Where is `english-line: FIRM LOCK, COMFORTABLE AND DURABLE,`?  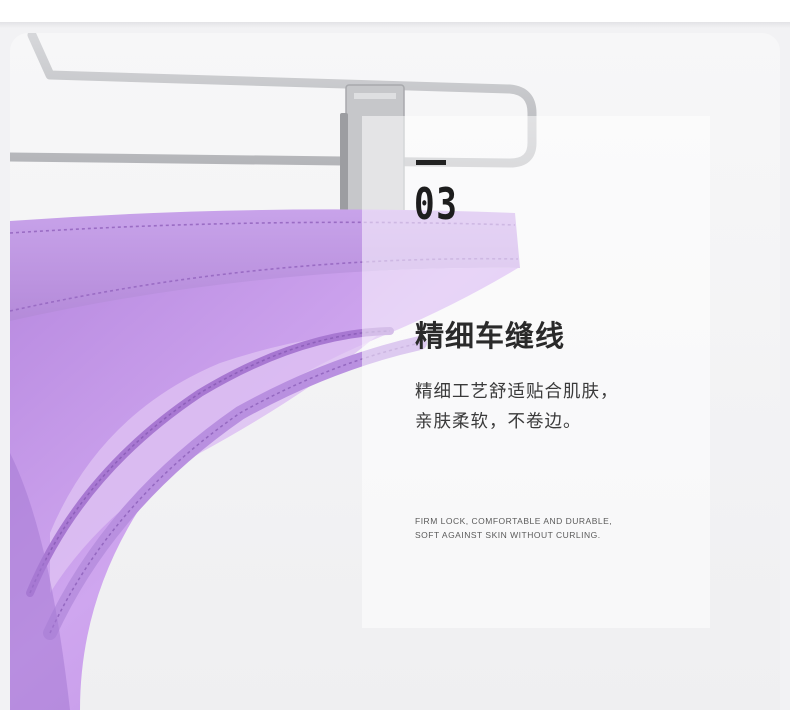 english-line: FIRM LOCK, COMFORTABLE AND DURABLE, is located at coordinates (514, 521).